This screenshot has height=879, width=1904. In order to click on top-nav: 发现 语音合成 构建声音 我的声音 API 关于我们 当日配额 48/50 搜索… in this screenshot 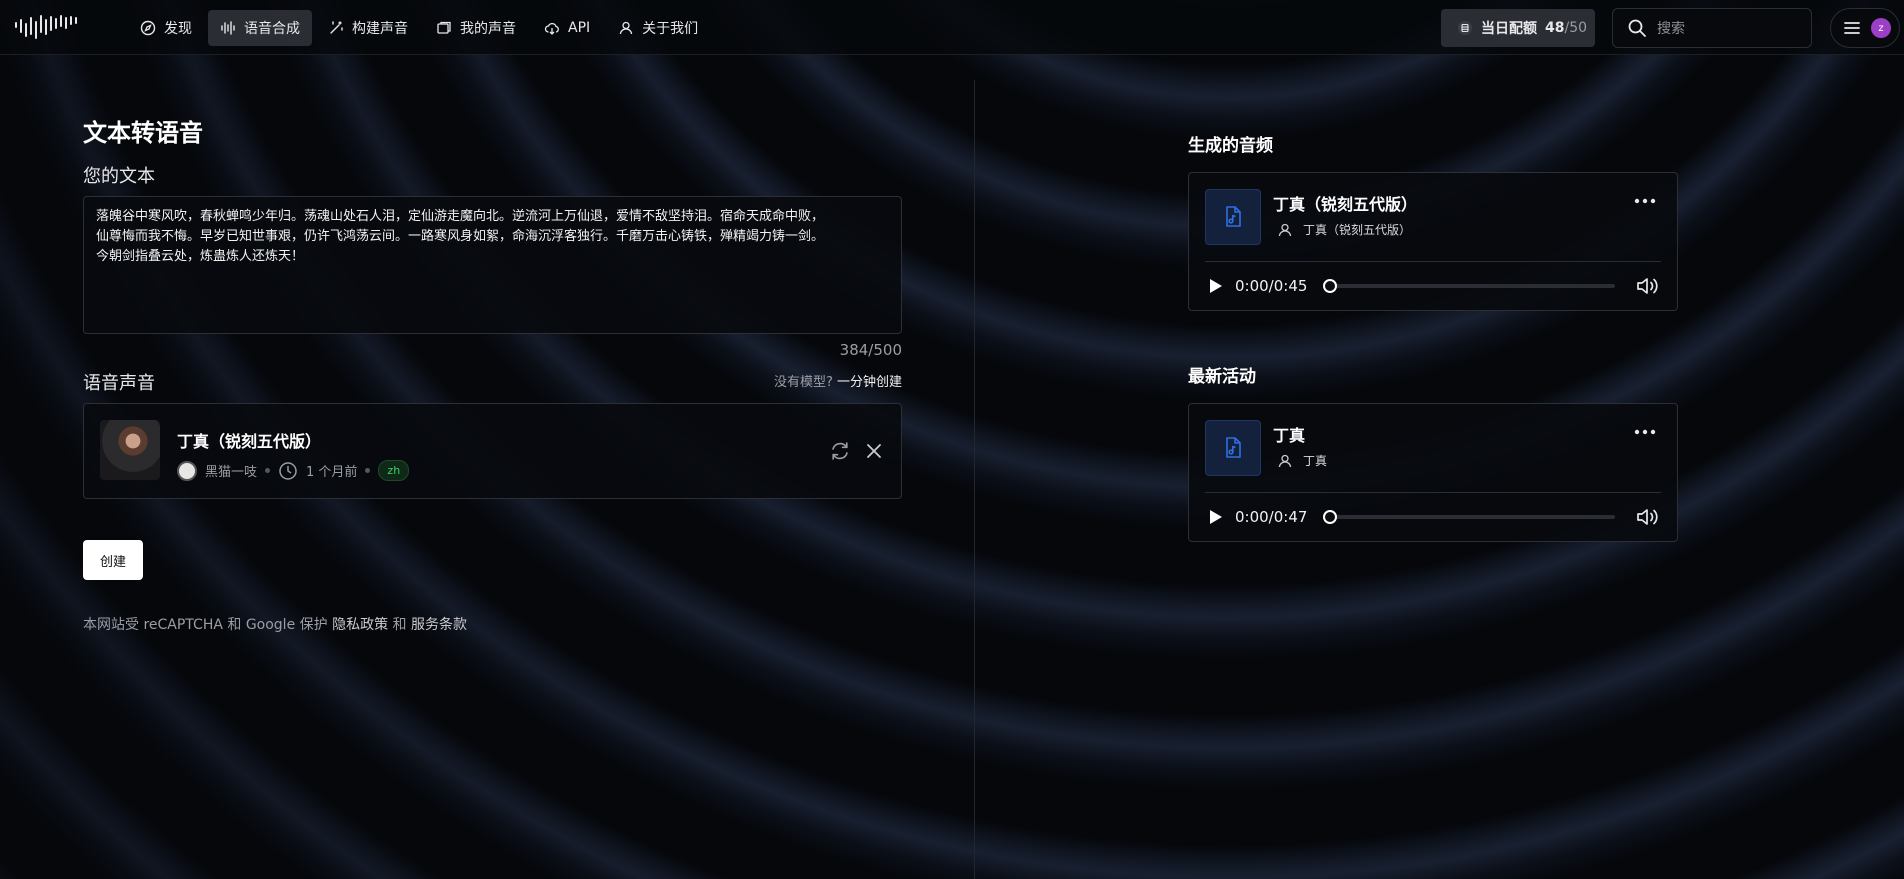, I will do `click(952, 27)`.